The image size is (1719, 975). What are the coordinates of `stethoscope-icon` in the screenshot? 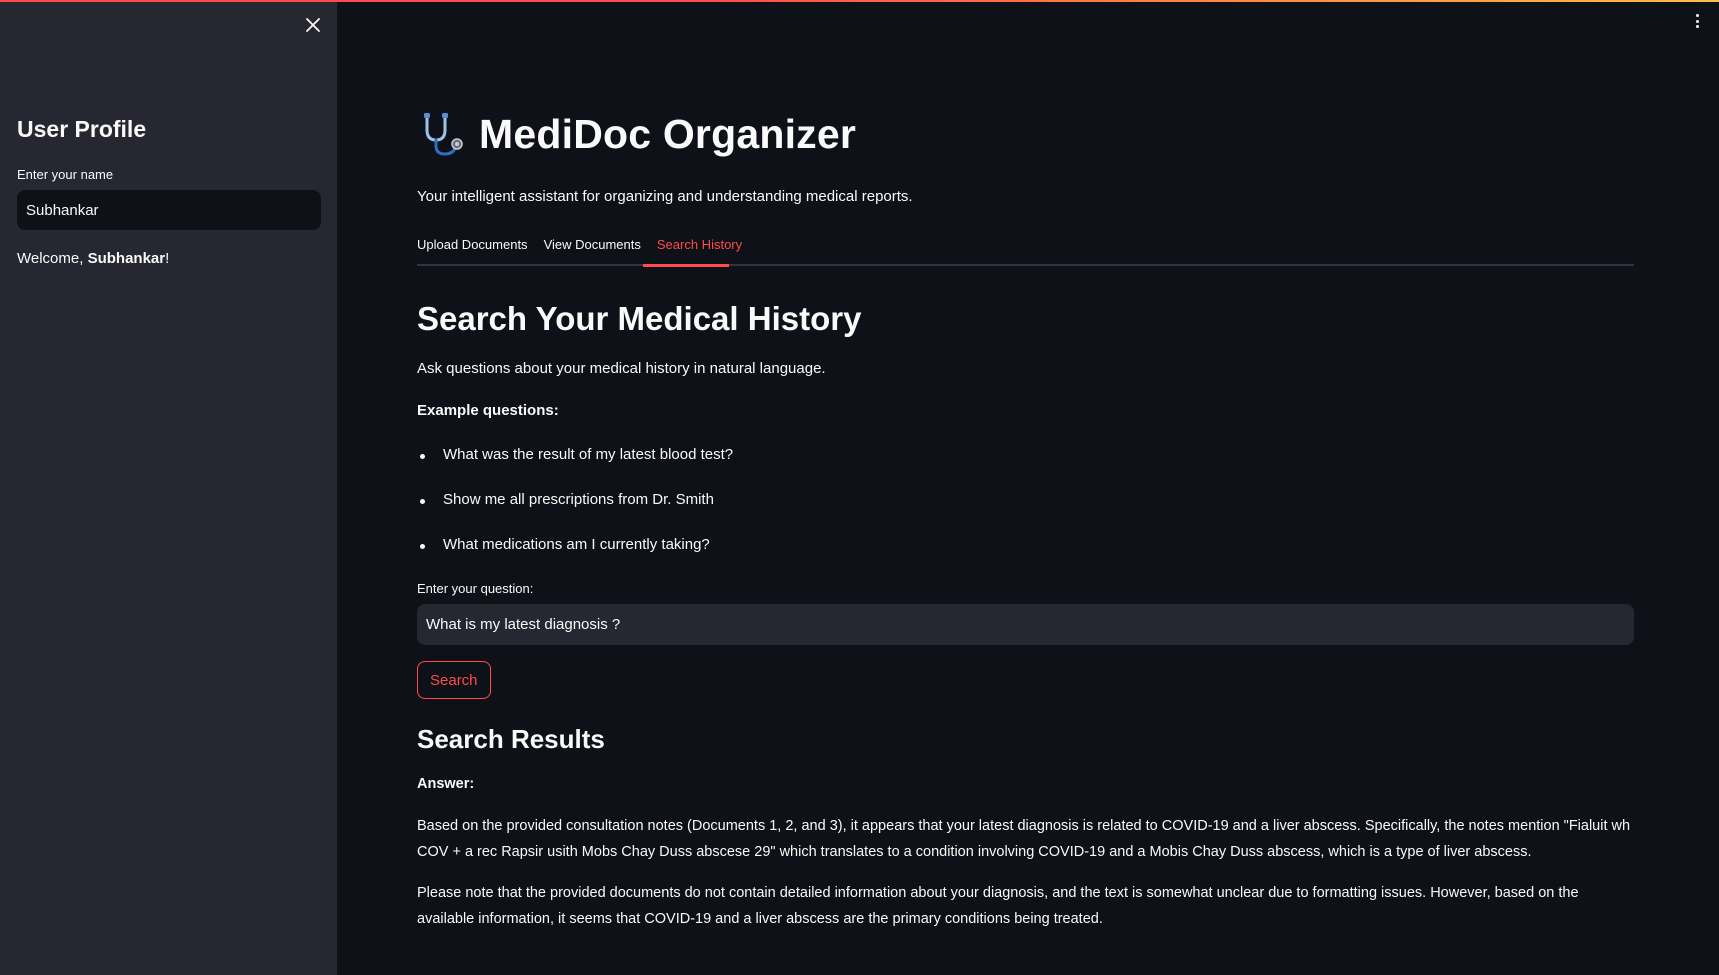 It's located at (443, 134).